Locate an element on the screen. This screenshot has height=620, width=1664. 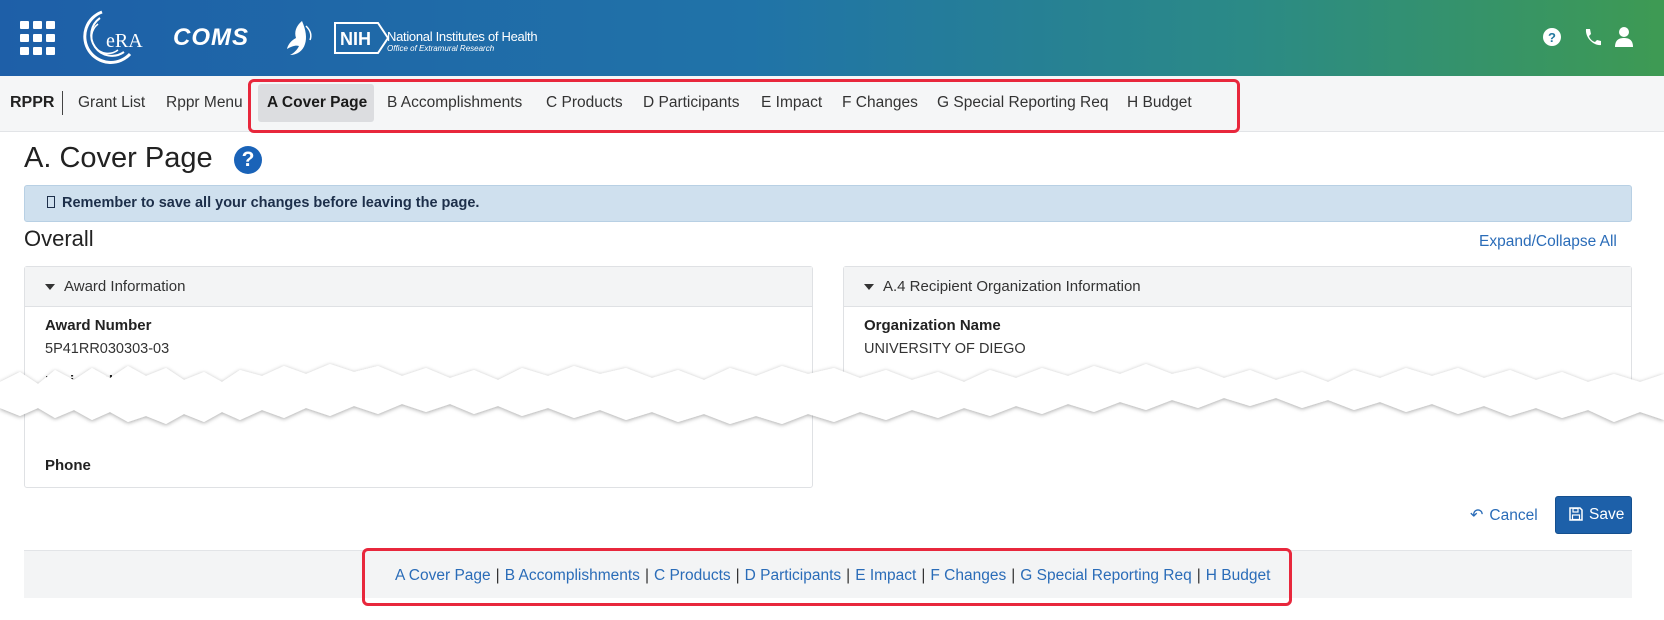
expand-collapse-all-link: Expand/Collapse All is located at coordinates (1548, 242).